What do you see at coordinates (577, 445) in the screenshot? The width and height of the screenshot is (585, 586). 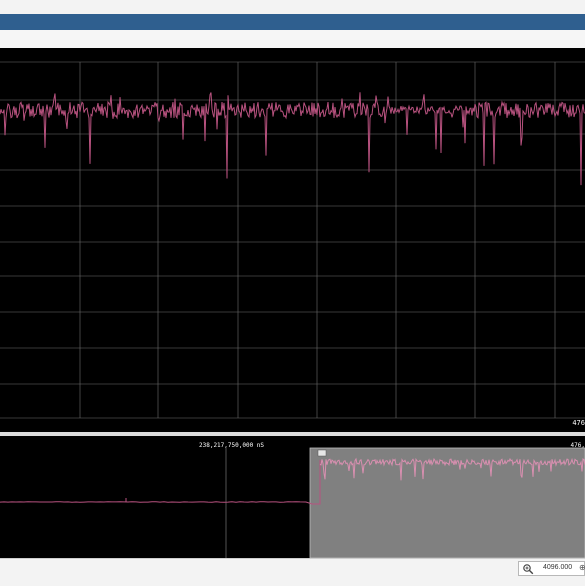 I see `overview-edge-label: 476,` at bounding box center [577, 445].